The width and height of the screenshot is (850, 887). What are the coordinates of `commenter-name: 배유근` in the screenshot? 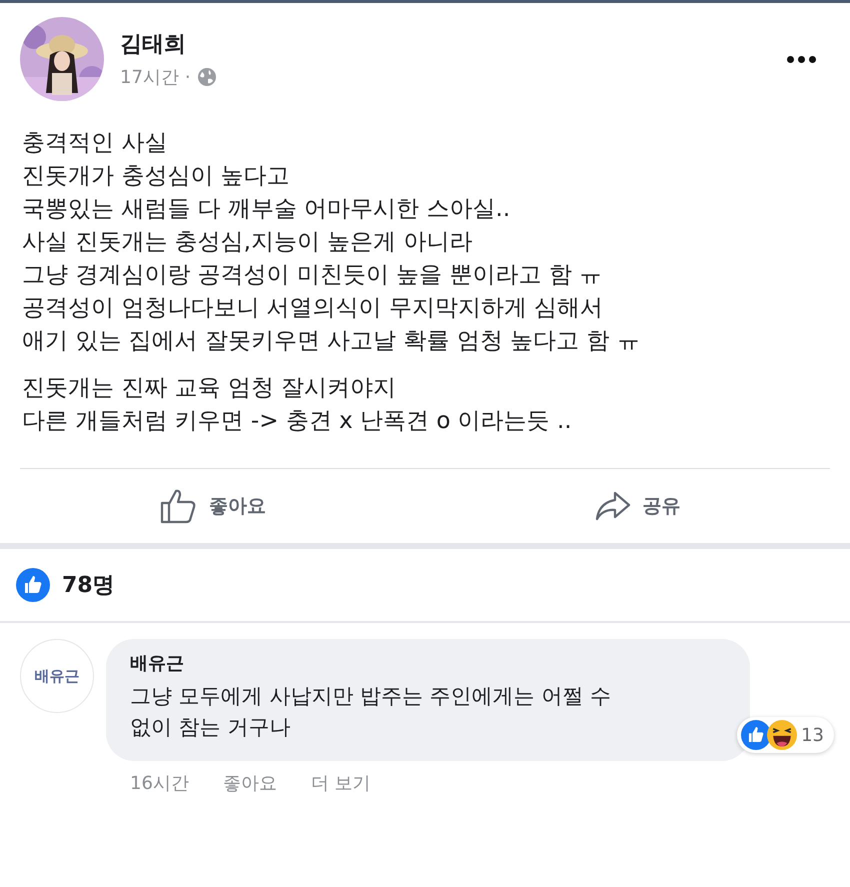 It's located at (428, 663).